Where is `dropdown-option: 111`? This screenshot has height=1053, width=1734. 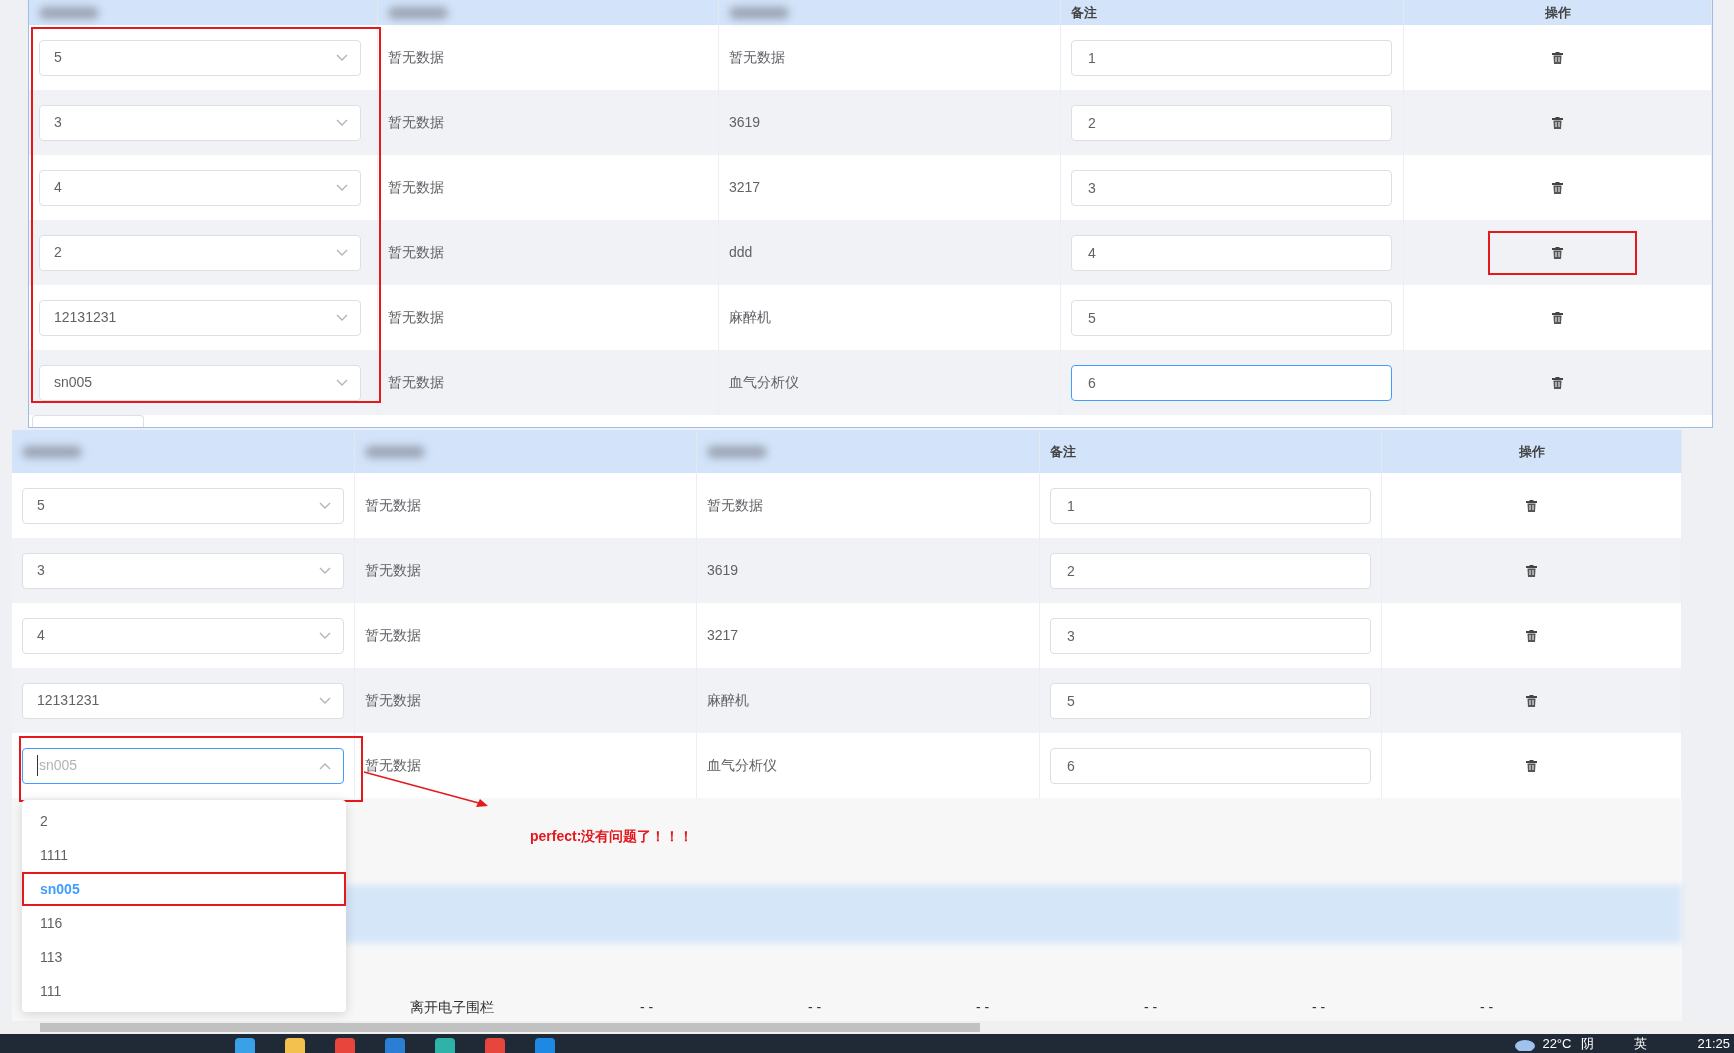
dropdown-option: 111 is located at coordinates (184, 991).